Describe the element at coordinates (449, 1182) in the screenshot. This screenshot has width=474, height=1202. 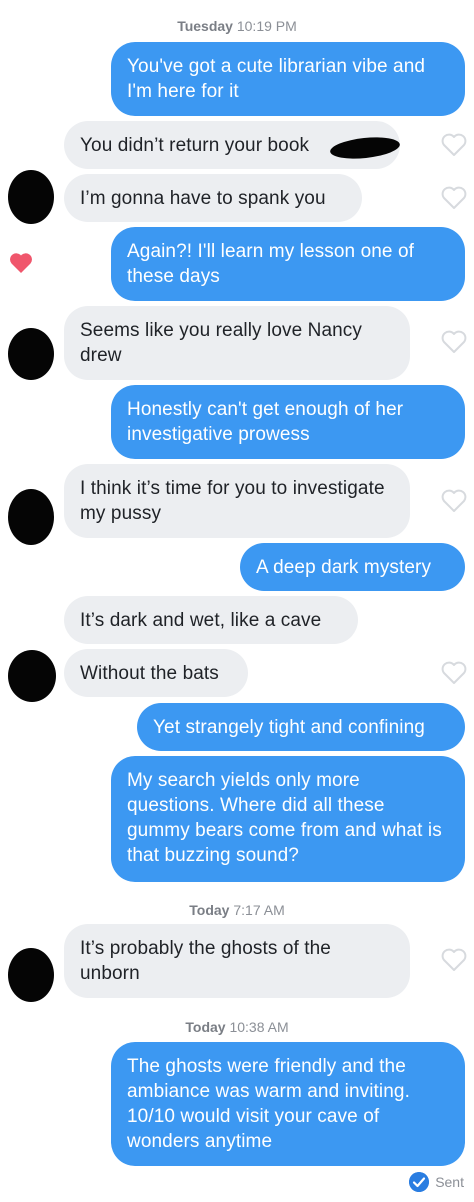
I see `sent-label: Sent` at that location.